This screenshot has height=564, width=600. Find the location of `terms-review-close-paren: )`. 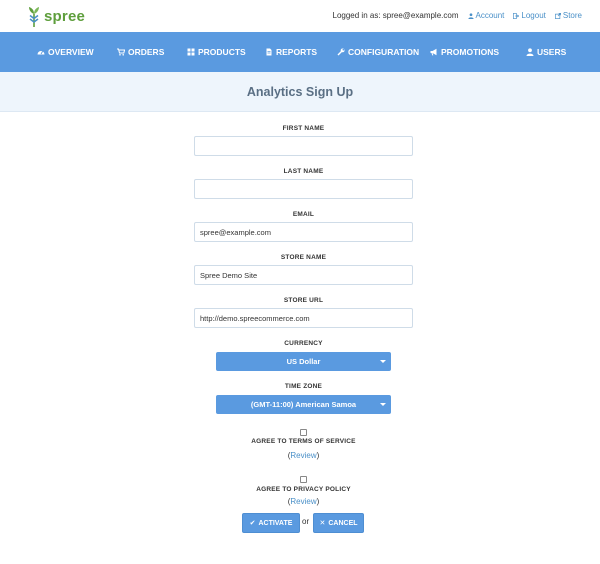

terms-review-close-paren: ) is located at coordinates (318, 455).